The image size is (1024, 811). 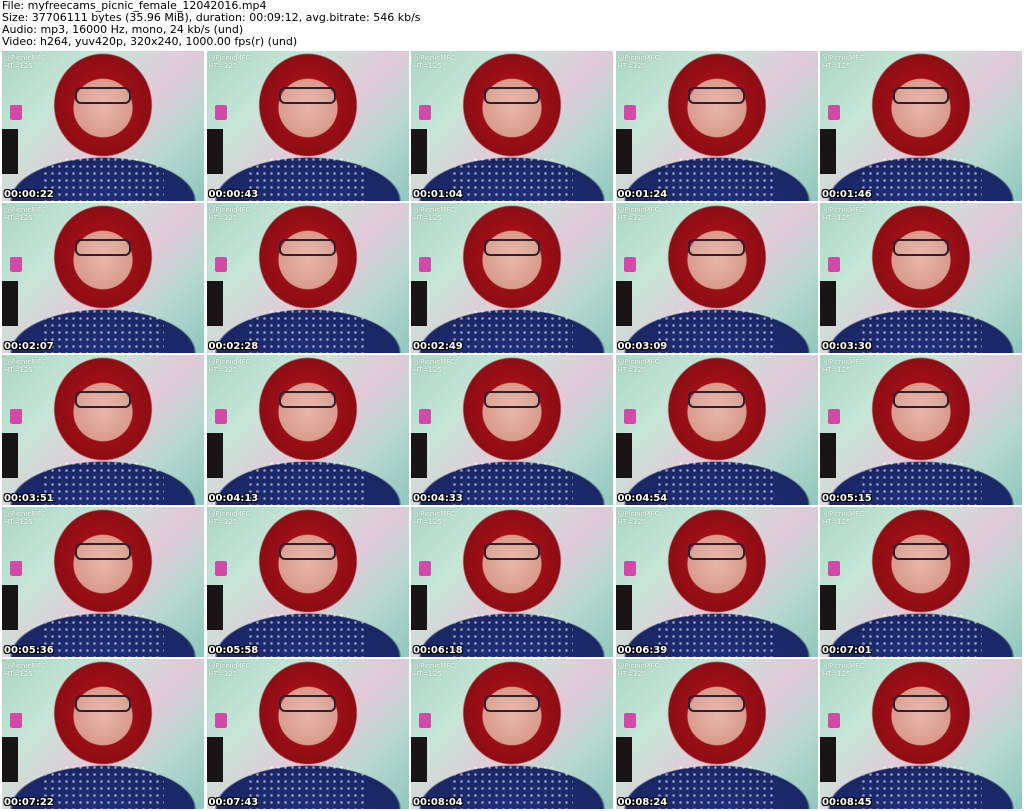 What do you see at coordinates (29, 346) in the screenshot?
I see `thumbnail-timestamp: 00:02:07` at bounding box center [29, 346].